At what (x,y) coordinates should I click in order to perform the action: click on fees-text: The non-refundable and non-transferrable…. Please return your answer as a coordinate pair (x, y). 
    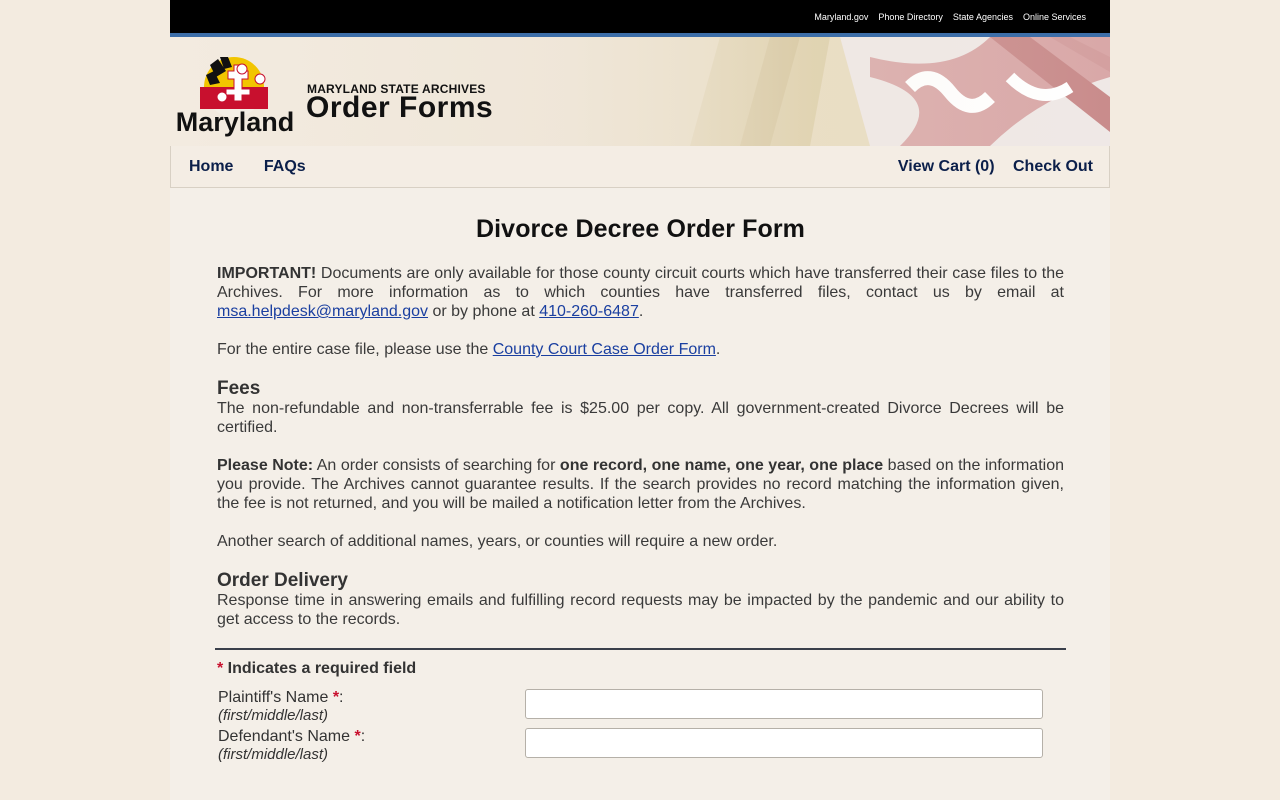
    Looking at the image, I should click on (640, 418).